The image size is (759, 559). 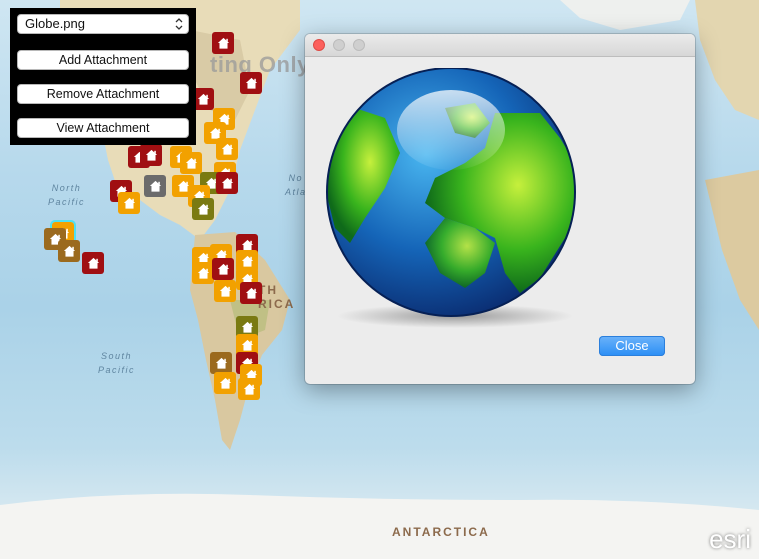 I want to click on attachment-select: Globe.png, so click(x=103, y=24).